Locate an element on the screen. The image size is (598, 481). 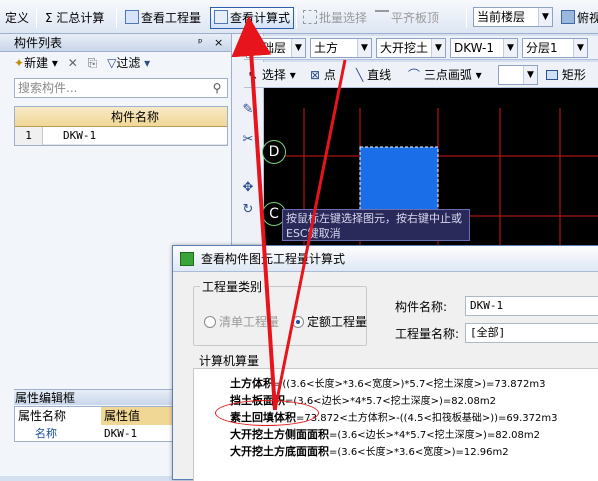
quantity-type-label: 工程量类别 is located at coordinates (232, 286).